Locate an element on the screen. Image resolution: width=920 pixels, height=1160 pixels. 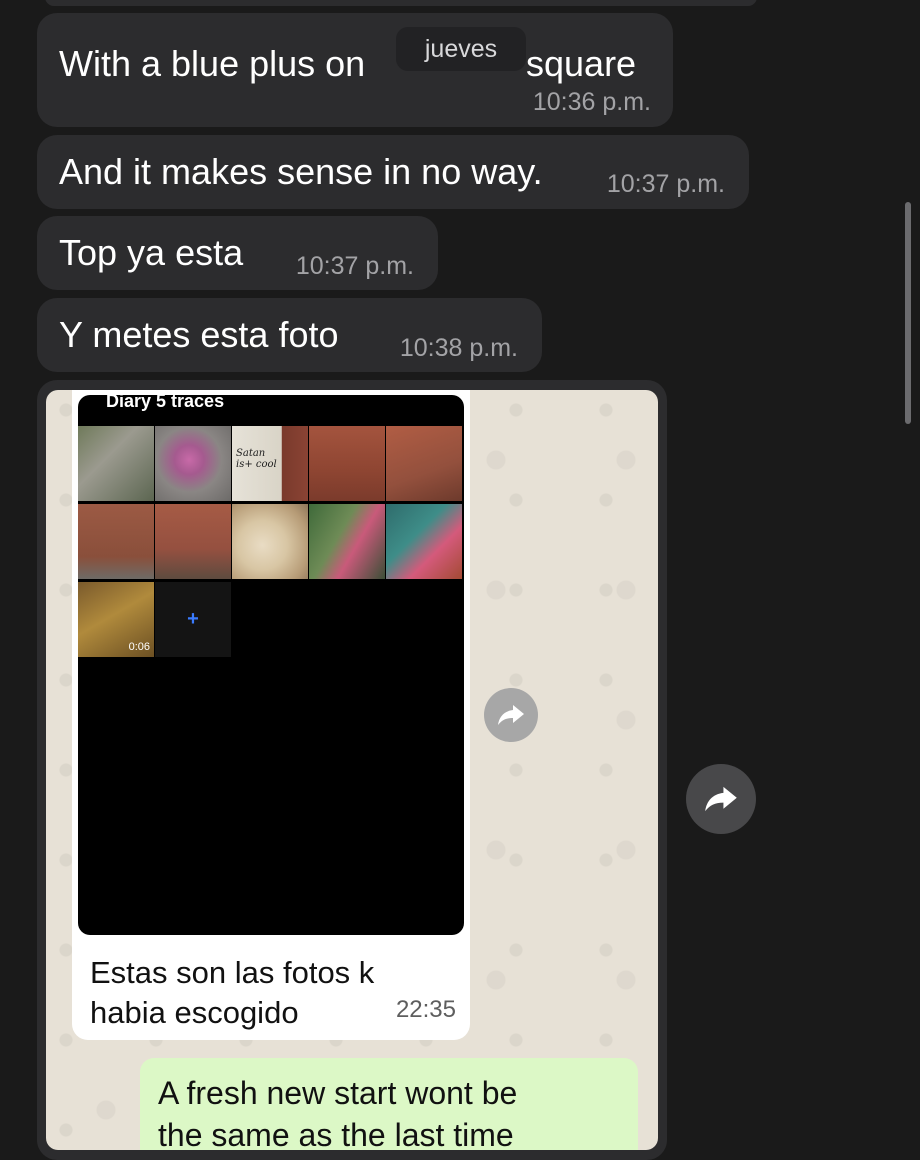
message-text: Y metes esta foto is located at coordinates (199, 334).